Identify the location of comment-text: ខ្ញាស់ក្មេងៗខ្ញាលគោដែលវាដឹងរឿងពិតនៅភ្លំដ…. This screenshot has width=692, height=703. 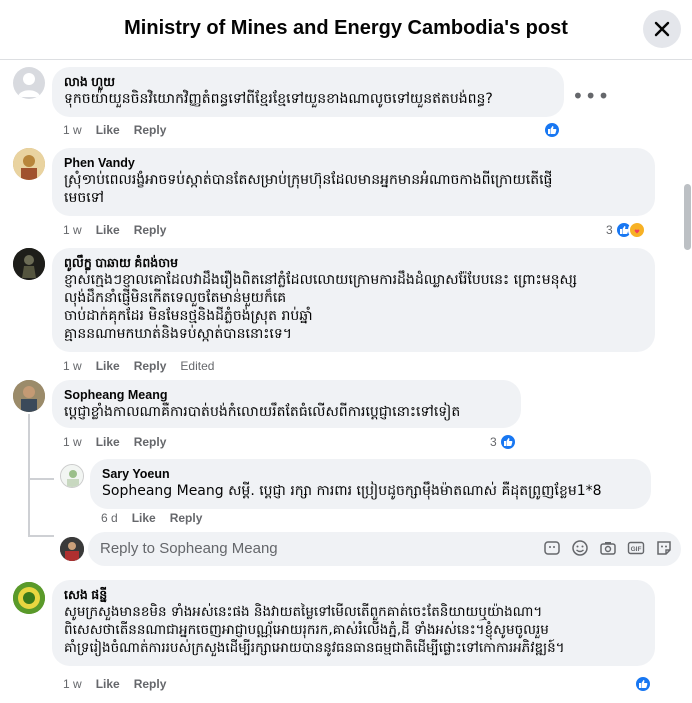
(320, 307).